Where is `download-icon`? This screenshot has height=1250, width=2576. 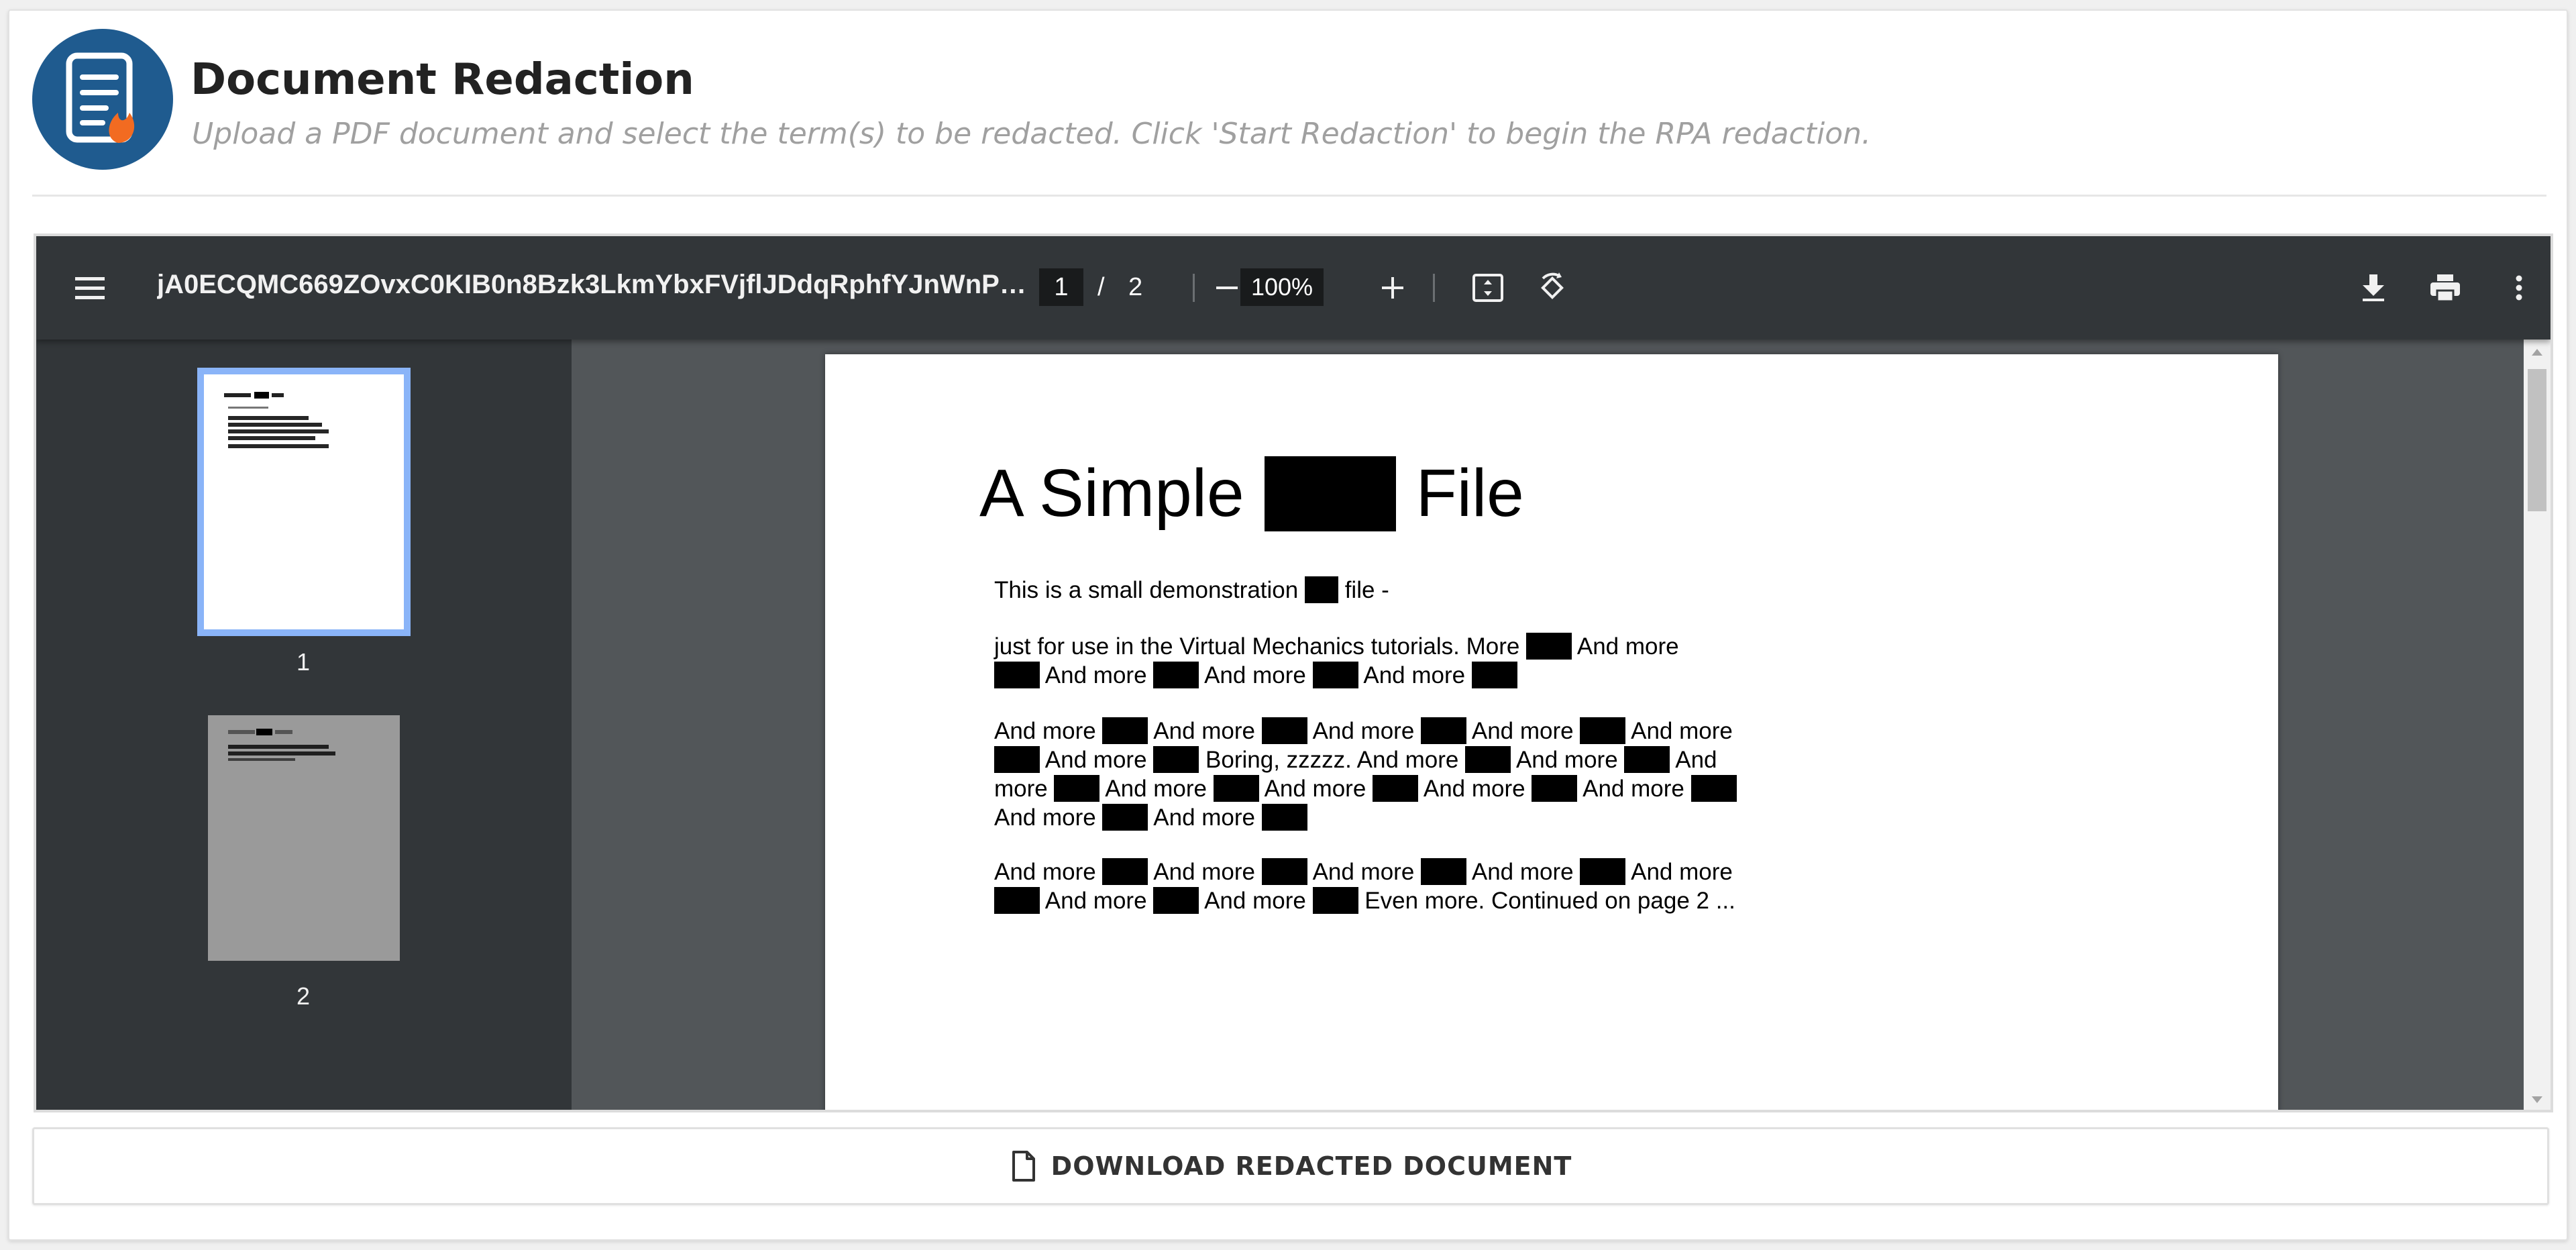
download-icon is located at coordinates (2373, 288).